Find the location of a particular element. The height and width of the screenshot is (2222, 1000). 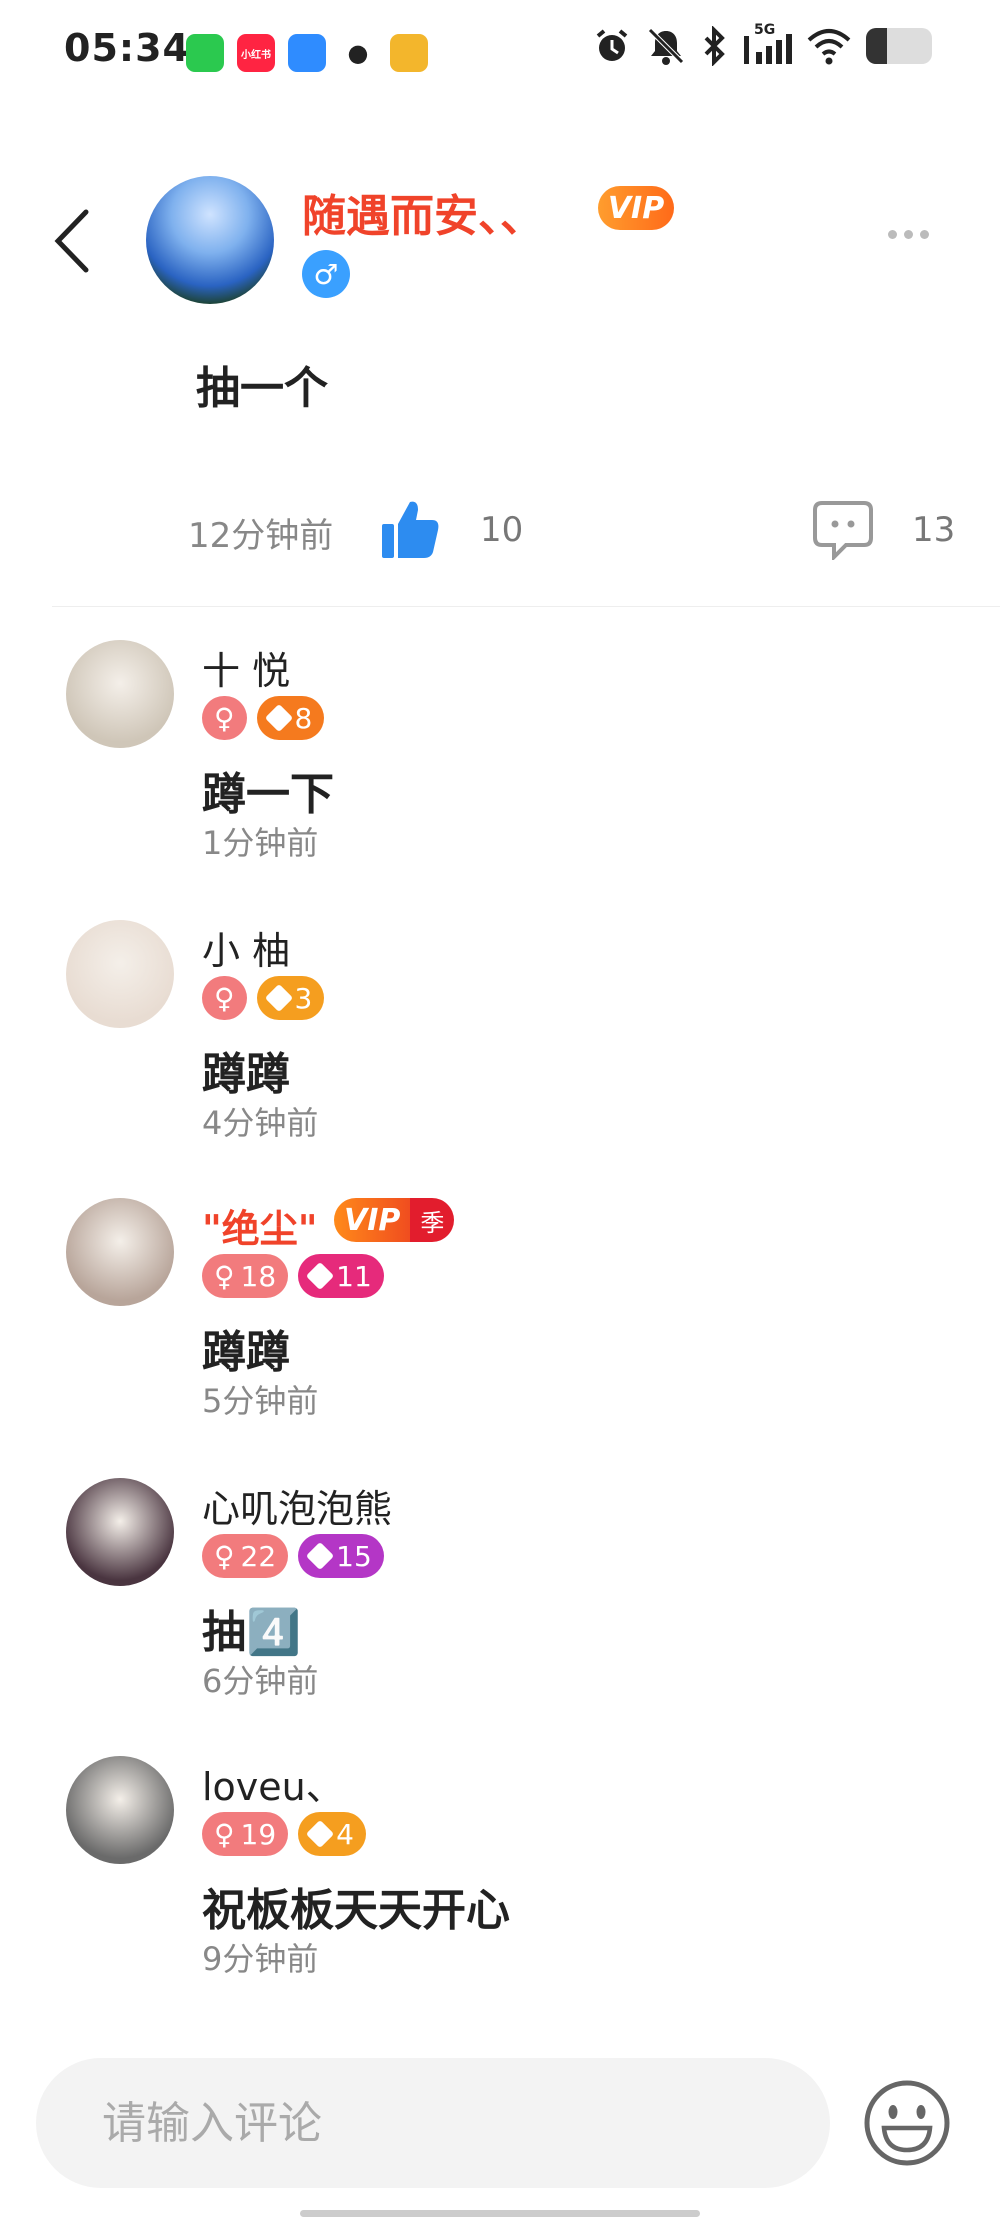

post-time: 12分钟前 is located at coordinates (261, 536).